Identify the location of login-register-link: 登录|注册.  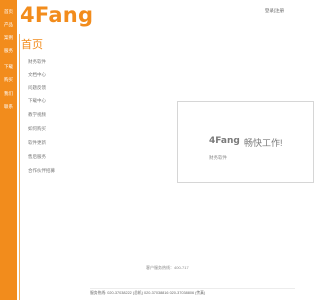
(274, 11).